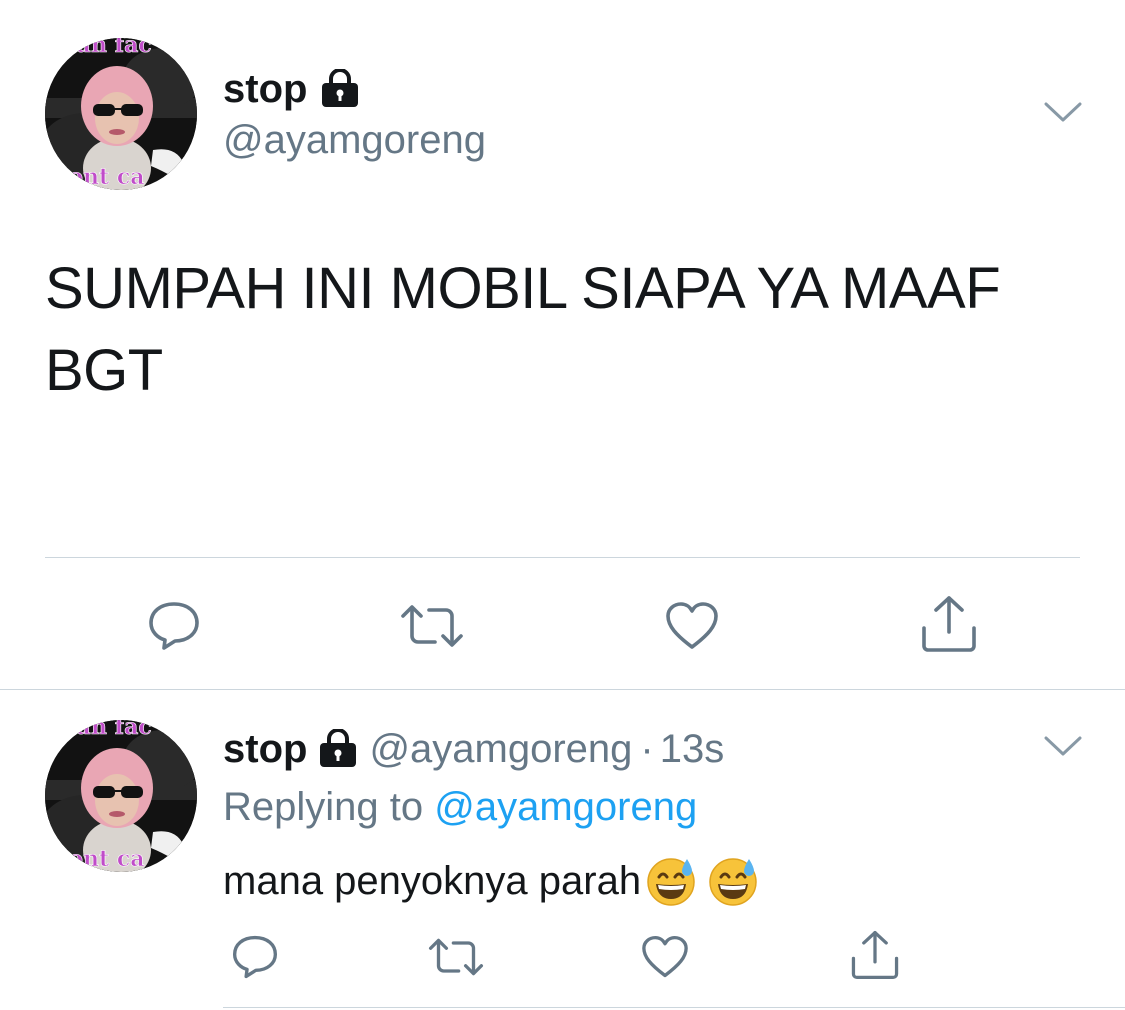  Describe the element at coordinates (692, 749) in the screenshot. I see `timestamp: 13s` at that location.